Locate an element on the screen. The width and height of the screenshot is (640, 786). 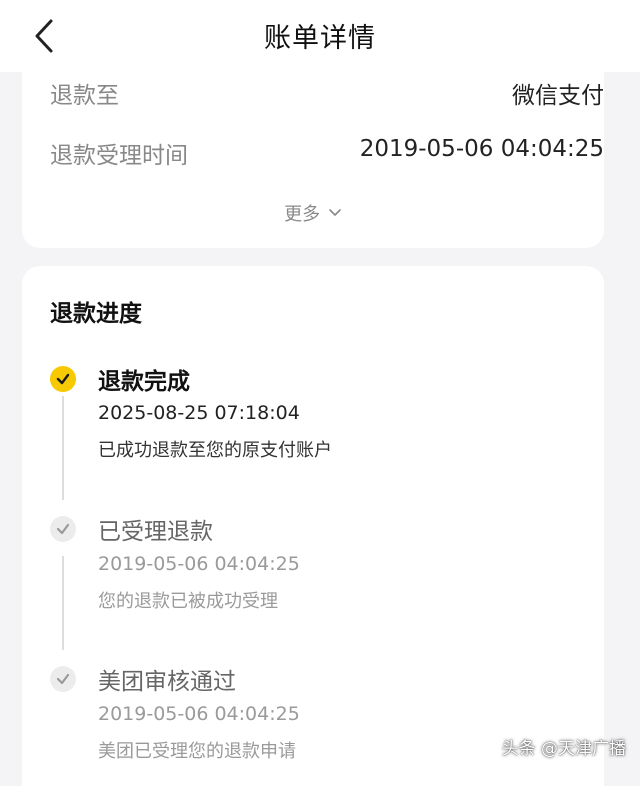
step-title: 已受理退款 is located at coordinates (155, 532).